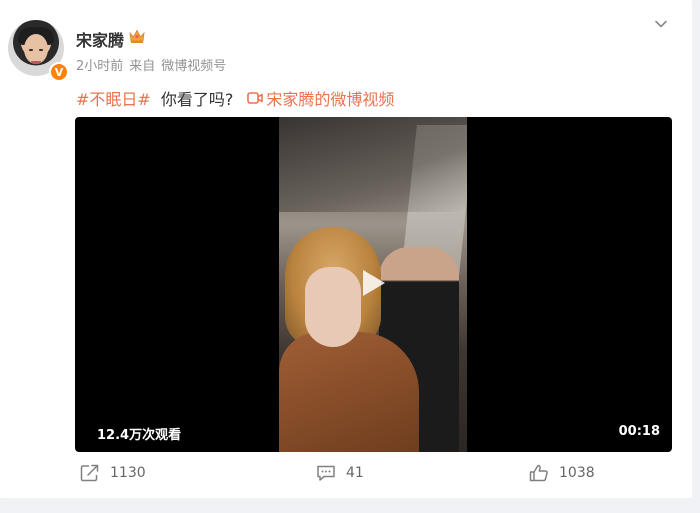 Image resolution: width=700 pixels, height=513 pixels. Describe the element at coordinates (59, 72) in the screenshot. I see `verified-badge: V` at that location.